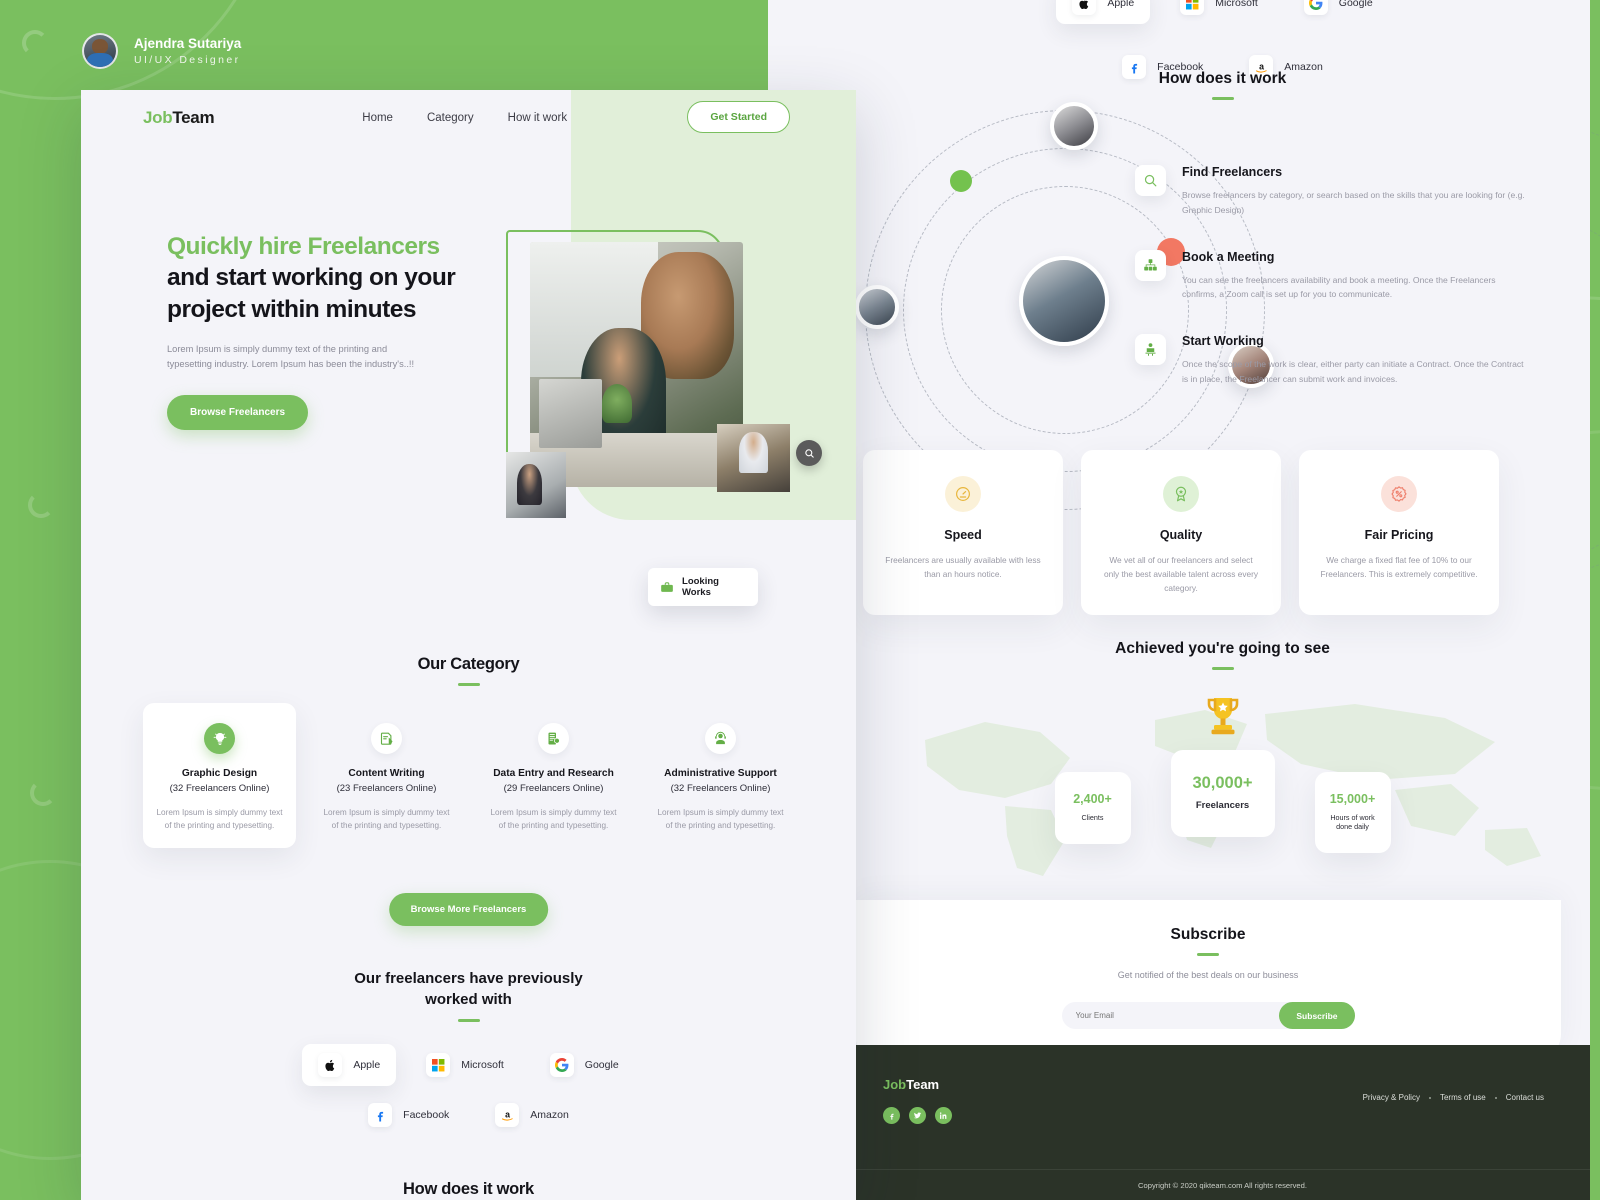 Image resolution: width=1600 pixels, height=1200 pixels. I want to click on award-ribbon-icon, so click(1181, 494).